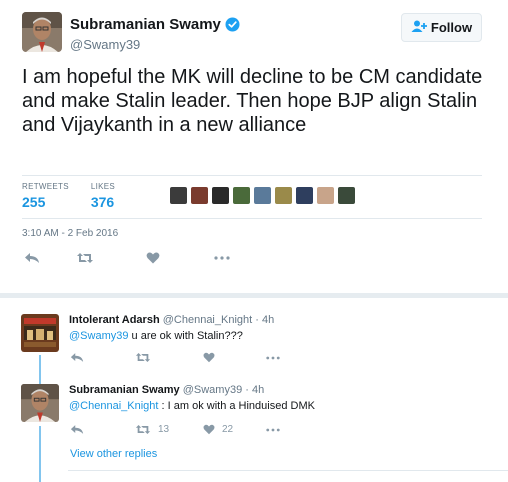 The image size is (508, 482). Describe the element at coordinates (185, 336) in the screenshot. I see `reply-body: u are ok with Stalin???` at that location.